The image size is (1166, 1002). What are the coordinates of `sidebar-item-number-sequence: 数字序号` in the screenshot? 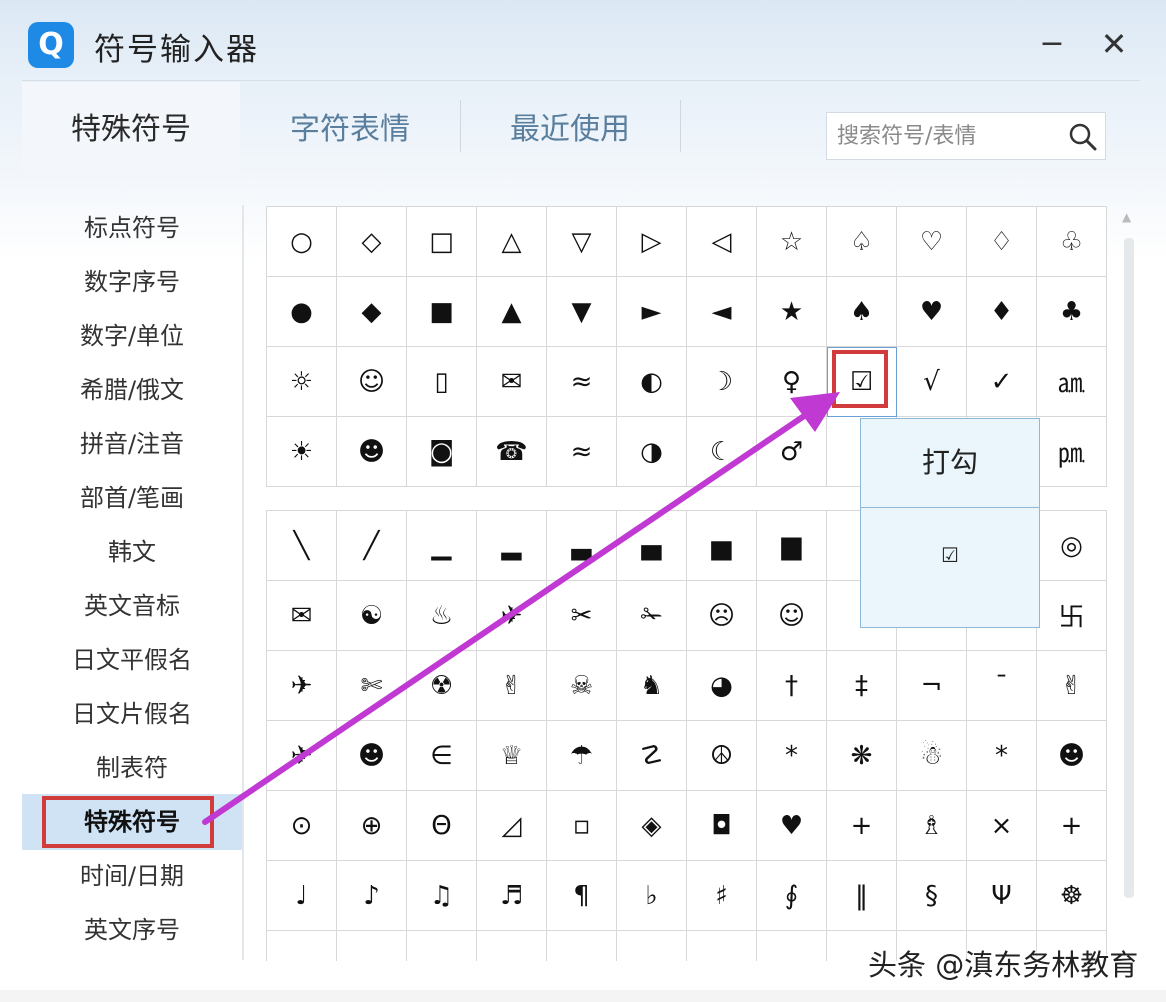 It's located at (132, 282).